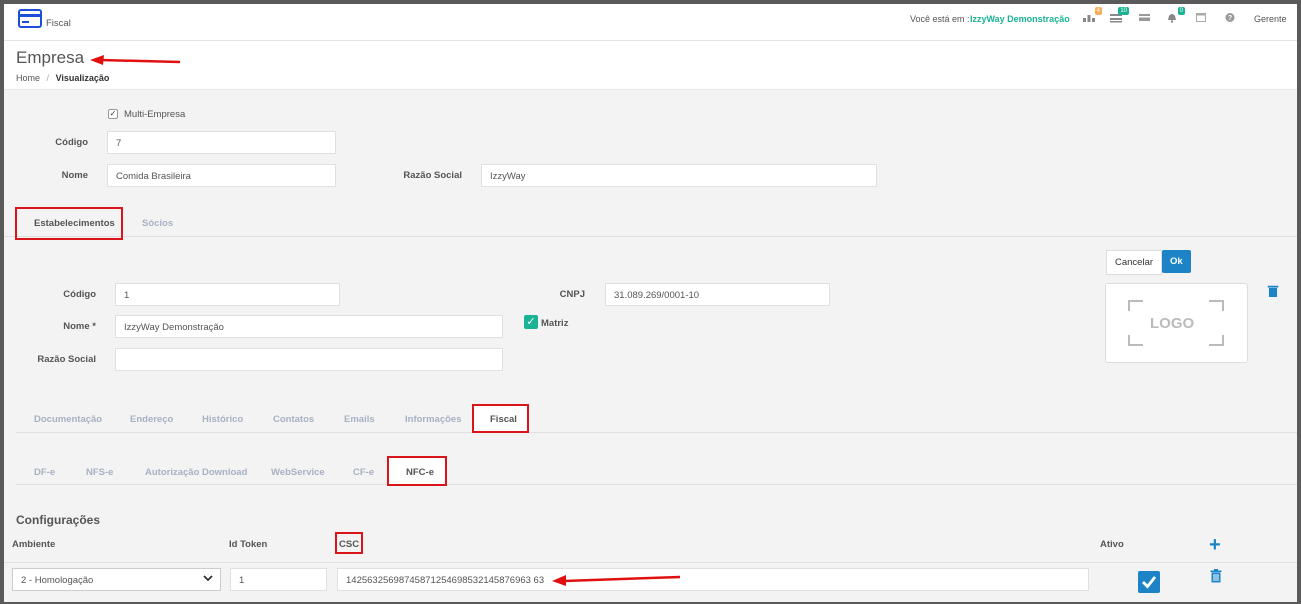 This screenshot has width=1301, height=604. I want to click on badge-bell: 0, so click(1181, 11).